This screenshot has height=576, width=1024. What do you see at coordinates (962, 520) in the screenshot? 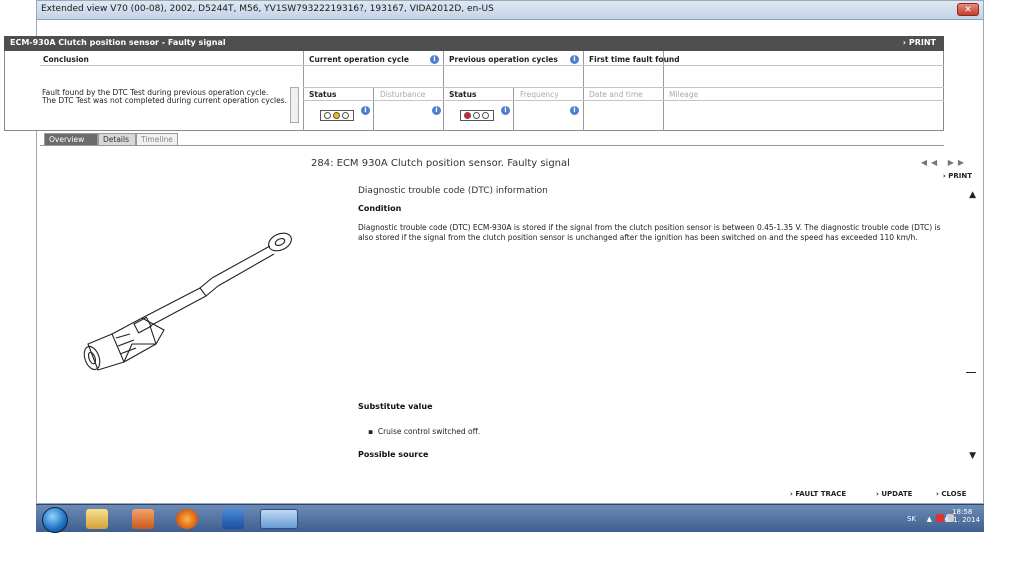
I see `clock-date: 6. 1. 2014` at bounding box center [962, 520].